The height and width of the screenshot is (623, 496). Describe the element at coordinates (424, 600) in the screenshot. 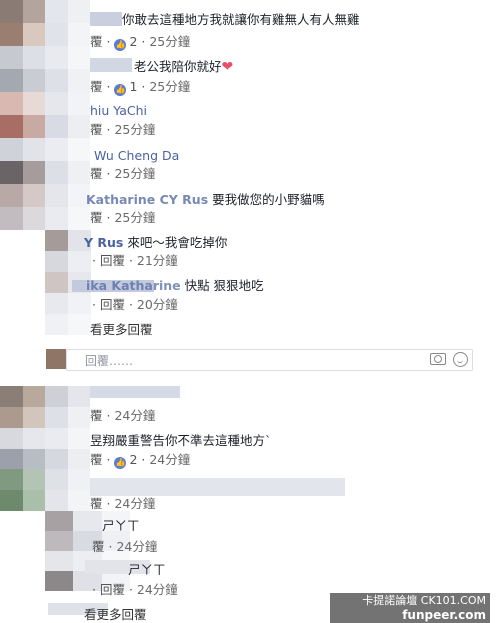

I see `watermark-line1: 卡提諾論壇 CK101.COM` at that location.